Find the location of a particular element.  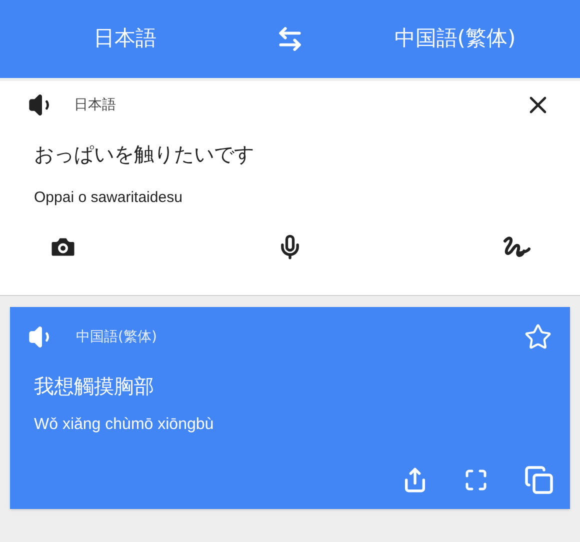

star-icon is located at coordinates (538, 337).